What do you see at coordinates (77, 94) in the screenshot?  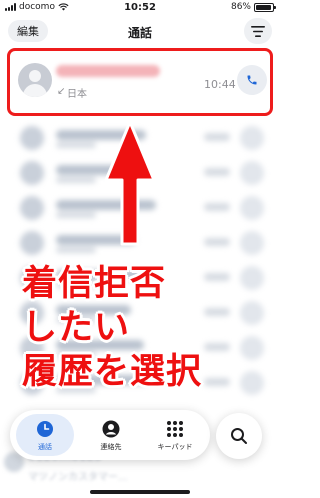 I see `call-location: 日本` at bounding box center [77, 94].